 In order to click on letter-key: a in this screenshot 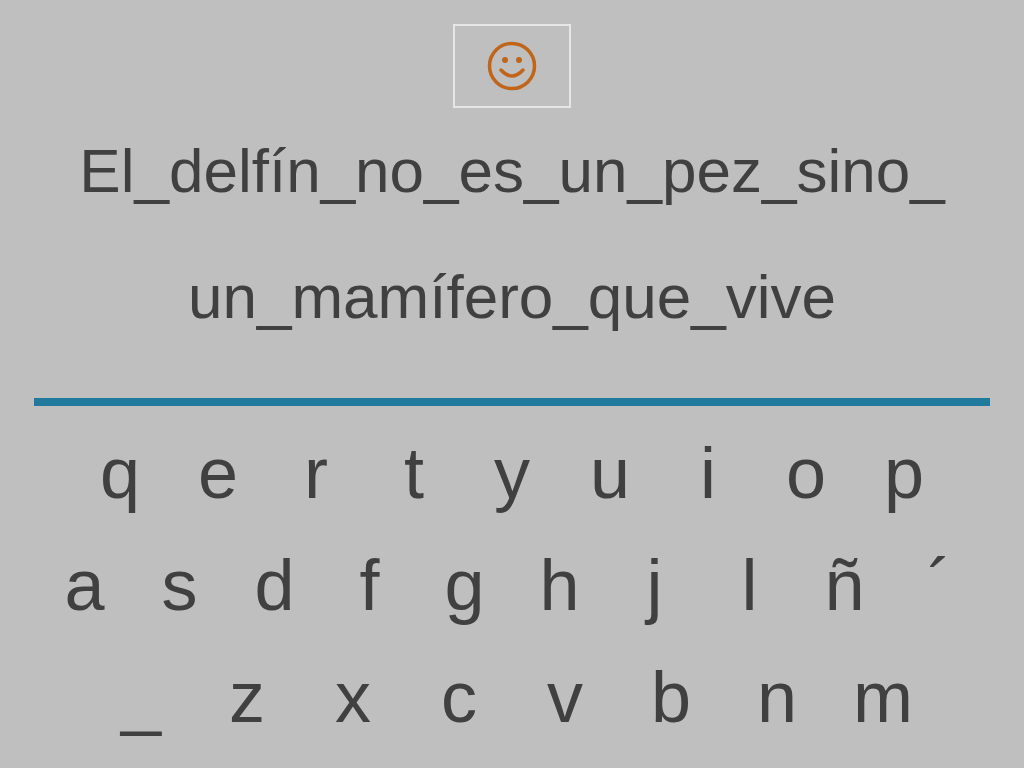, I will do `click(84, 585)`.